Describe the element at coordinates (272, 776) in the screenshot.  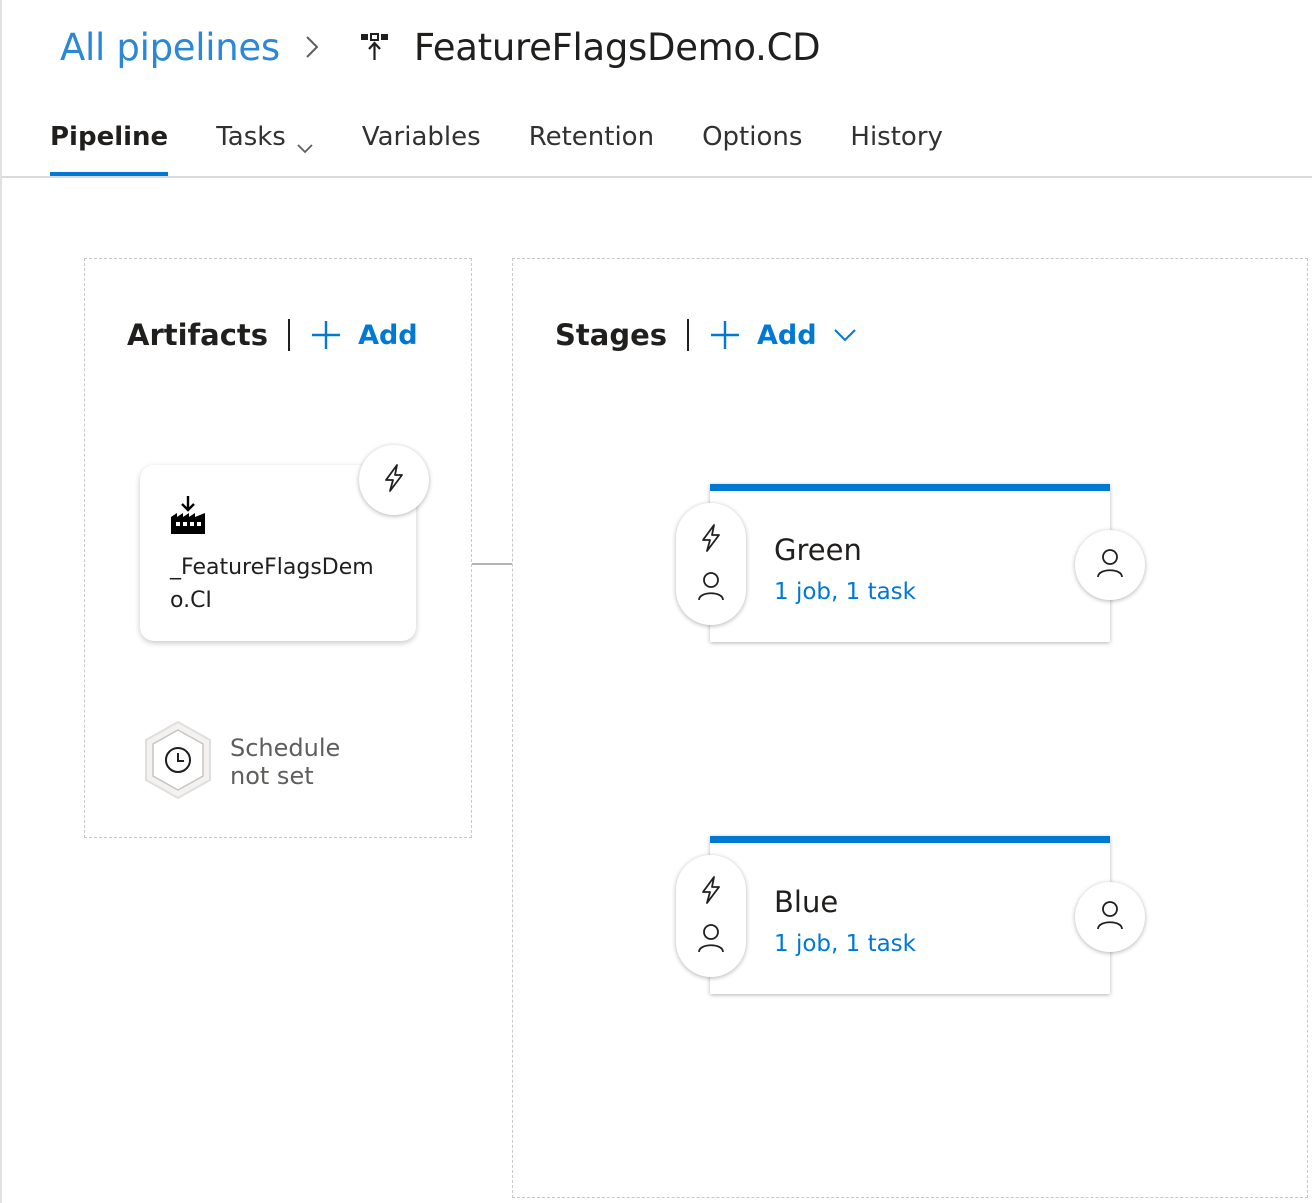
I see `schedule-line2: not set` at that location.